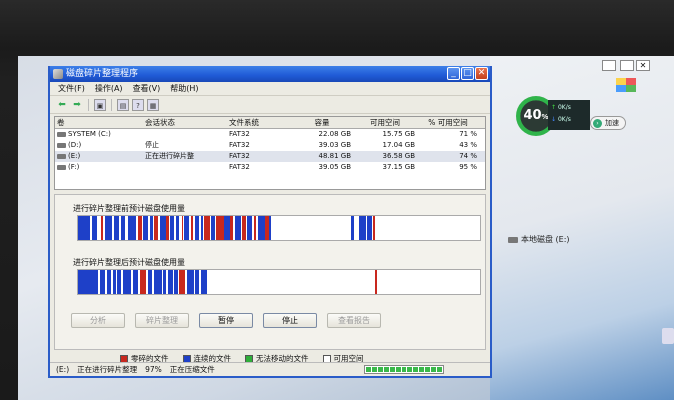 This screenshot has width=674, height=400. Describe the element at coordinates (354, 320) in the screenshot. I see `view-report-button: 查看报告` at that location.